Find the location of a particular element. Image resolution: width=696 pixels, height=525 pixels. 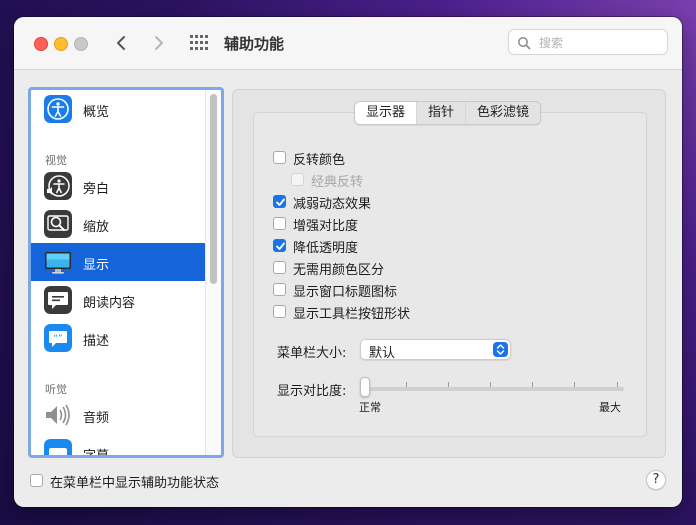

zoom-window-button is located at coordinates (81, 44).